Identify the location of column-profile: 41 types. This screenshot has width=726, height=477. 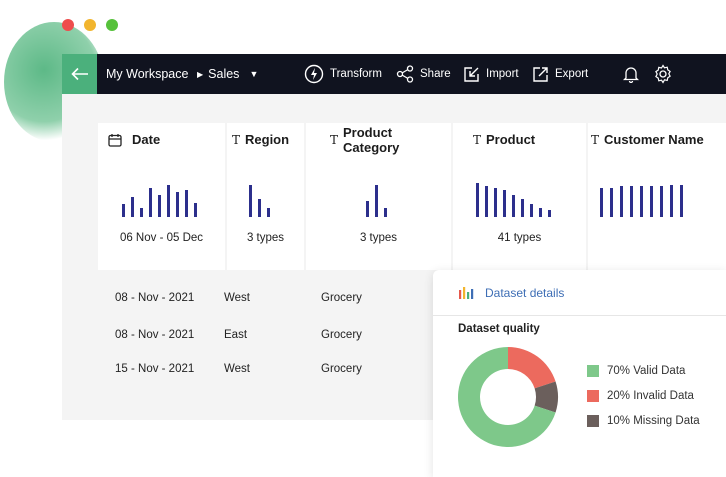
(519, 216).